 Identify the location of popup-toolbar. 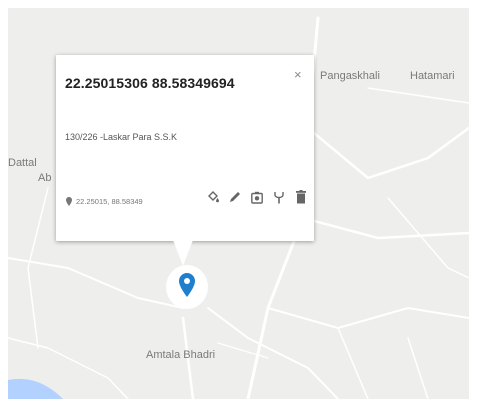
(257, 197).